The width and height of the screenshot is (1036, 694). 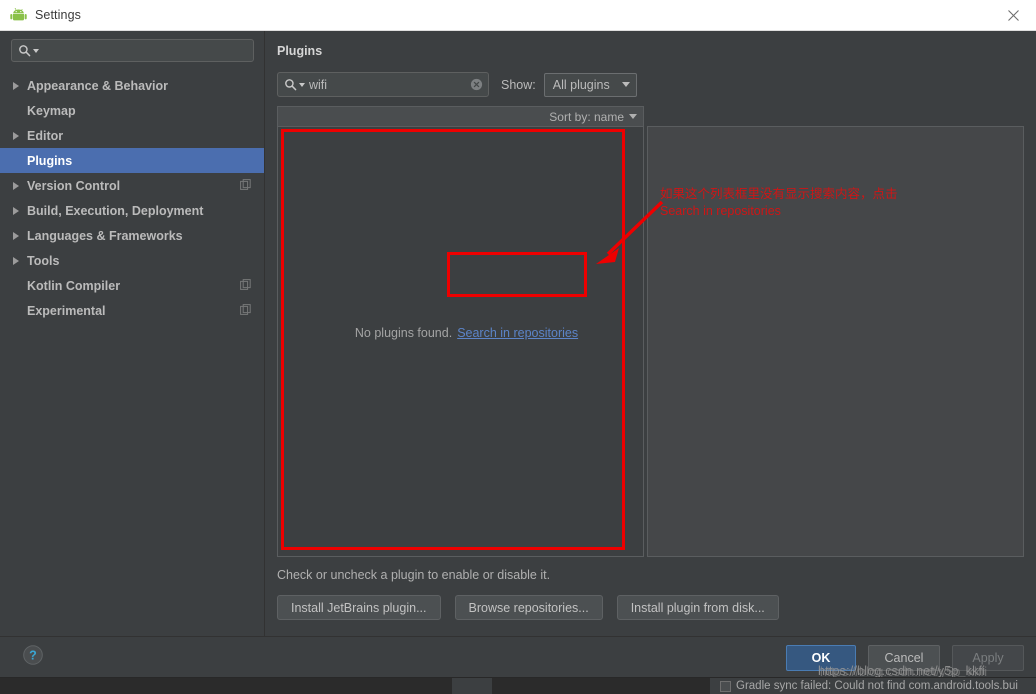 I want to click on sidebar-item-version-control: Version Control, so click(x=132, y=185).